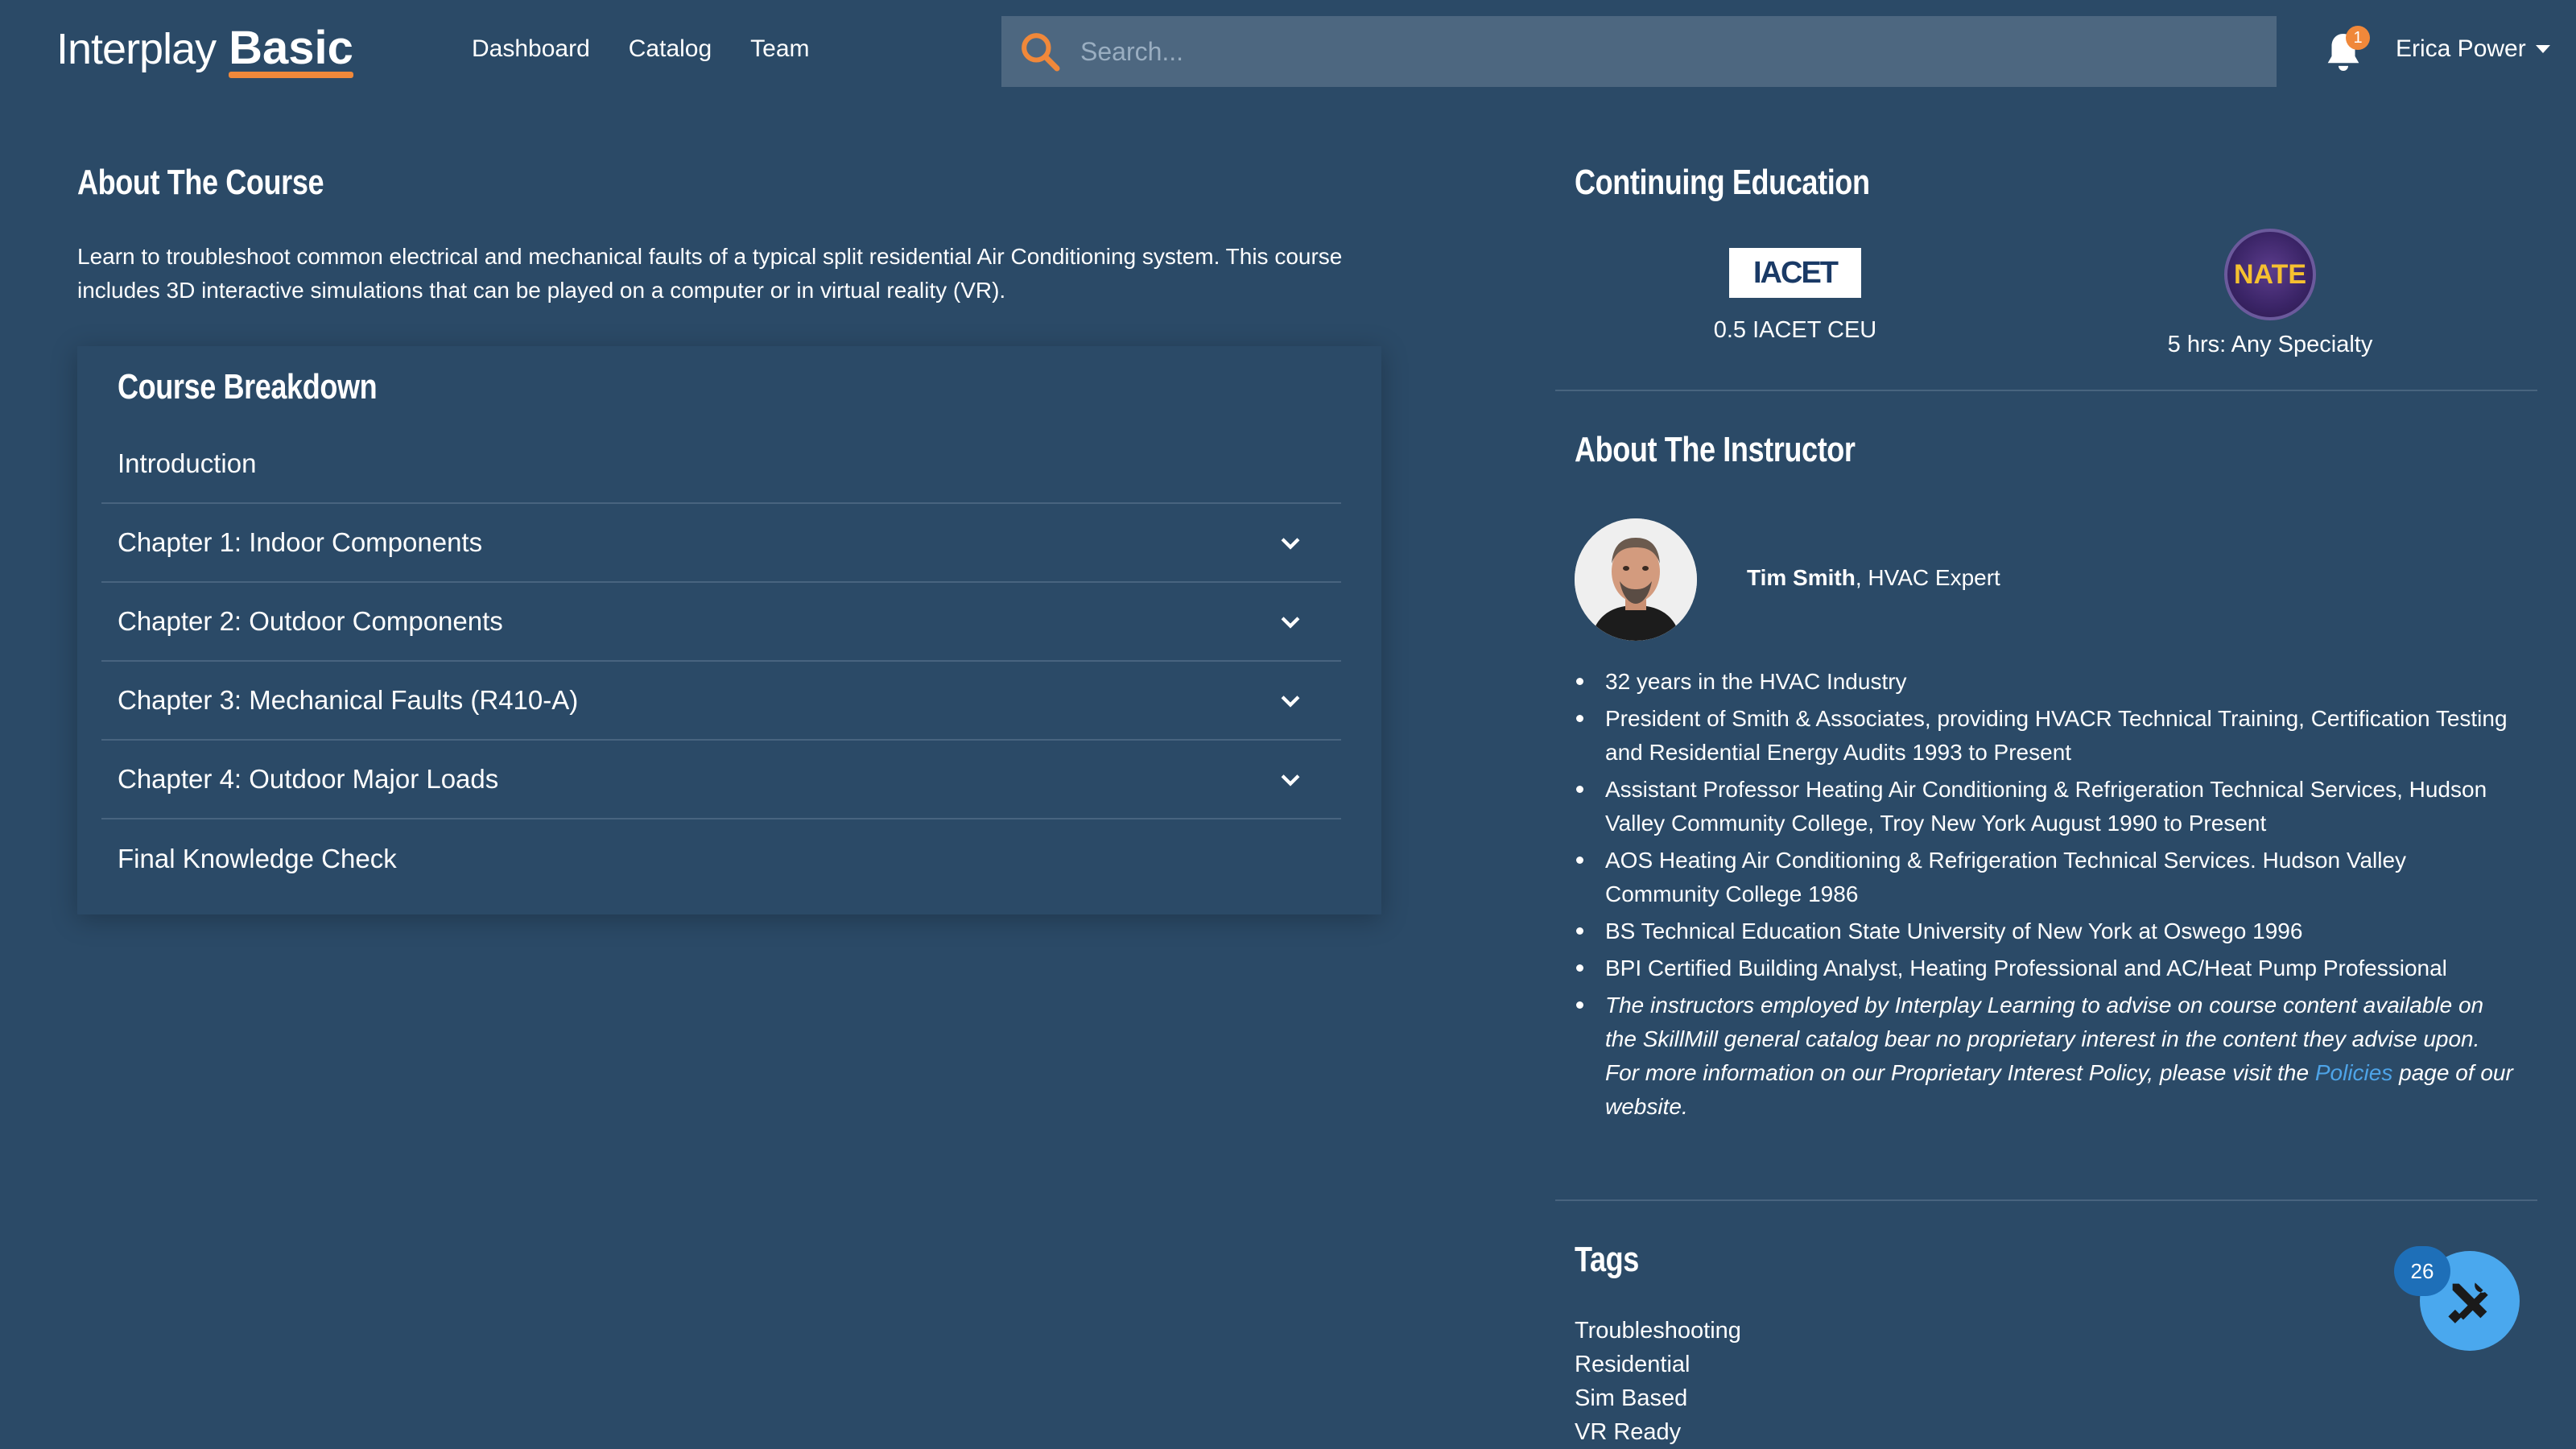 Image resolution: width=2576 pixels, height=1449 pixels. Describe the element at coordinates (721, 464) in the screenshot. I see `breakdown-item-introduction: Introduction` at that location.